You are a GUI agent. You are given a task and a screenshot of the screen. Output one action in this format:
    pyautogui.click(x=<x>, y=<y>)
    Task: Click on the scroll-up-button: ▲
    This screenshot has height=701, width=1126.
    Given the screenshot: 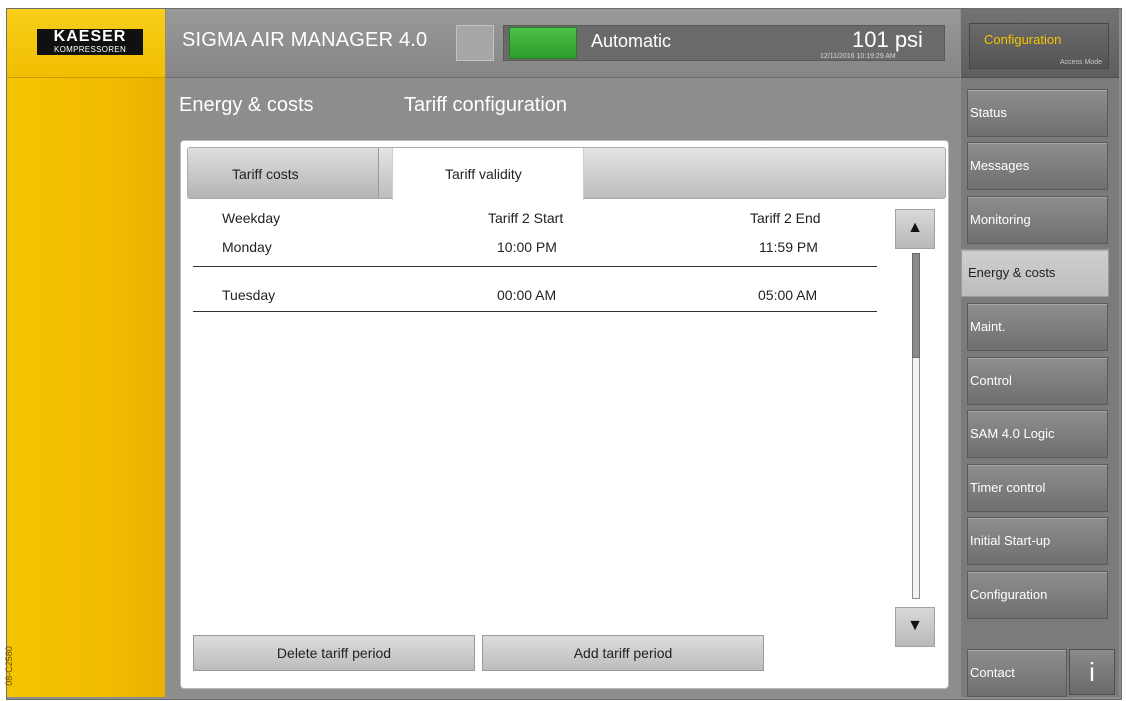 What is the action you would take?
    pyautogui.click(x=915, y=229)
    